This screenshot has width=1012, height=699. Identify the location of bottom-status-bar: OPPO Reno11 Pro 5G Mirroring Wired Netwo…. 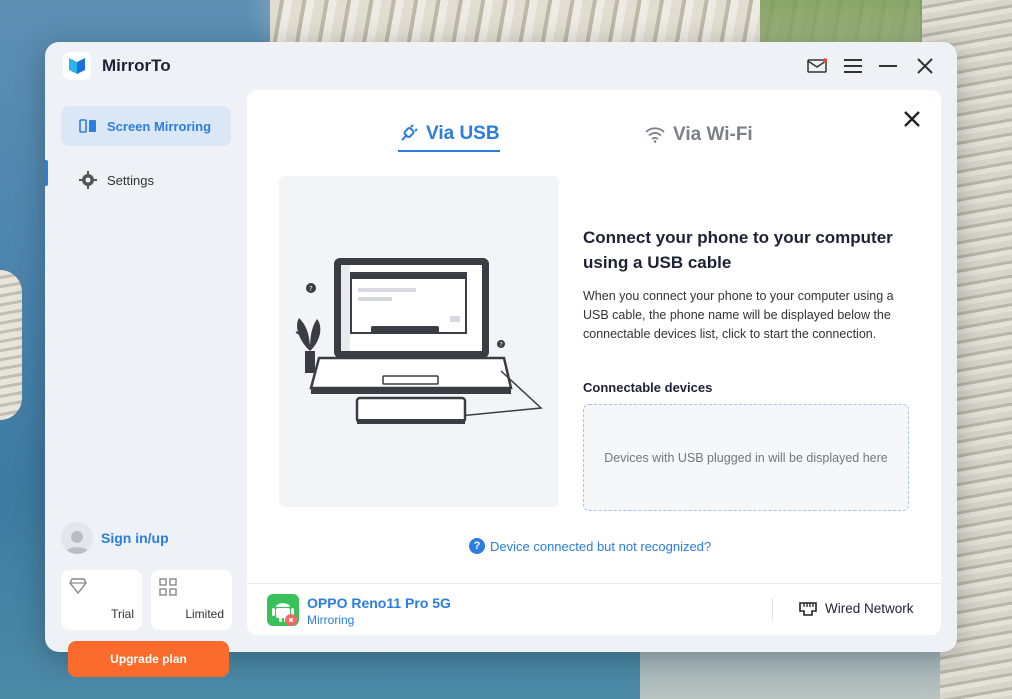
(594, 609).